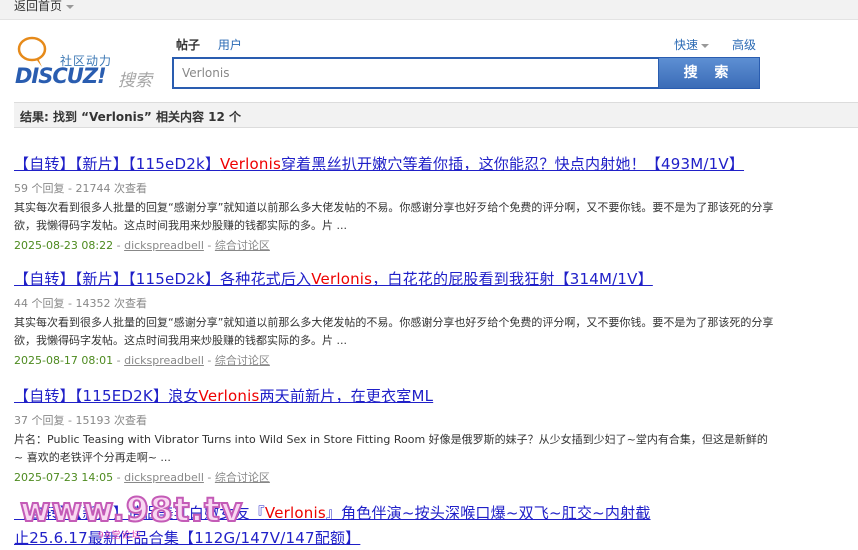 This screenshot has height=550, width=858. I want to click on watermark-logo: www.98t.tv 98堂论坛, so click(130, 516).